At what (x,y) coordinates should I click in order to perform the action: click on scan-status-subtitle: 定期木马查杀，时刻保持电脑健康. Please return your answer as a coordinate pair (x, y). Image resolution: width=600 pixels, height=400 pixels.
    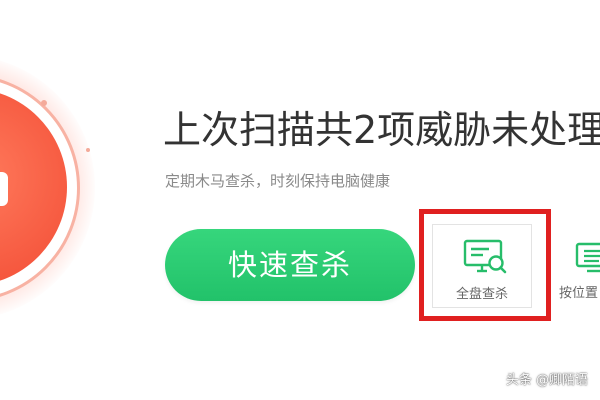
    Looking at the image, I should click on (278, 181).